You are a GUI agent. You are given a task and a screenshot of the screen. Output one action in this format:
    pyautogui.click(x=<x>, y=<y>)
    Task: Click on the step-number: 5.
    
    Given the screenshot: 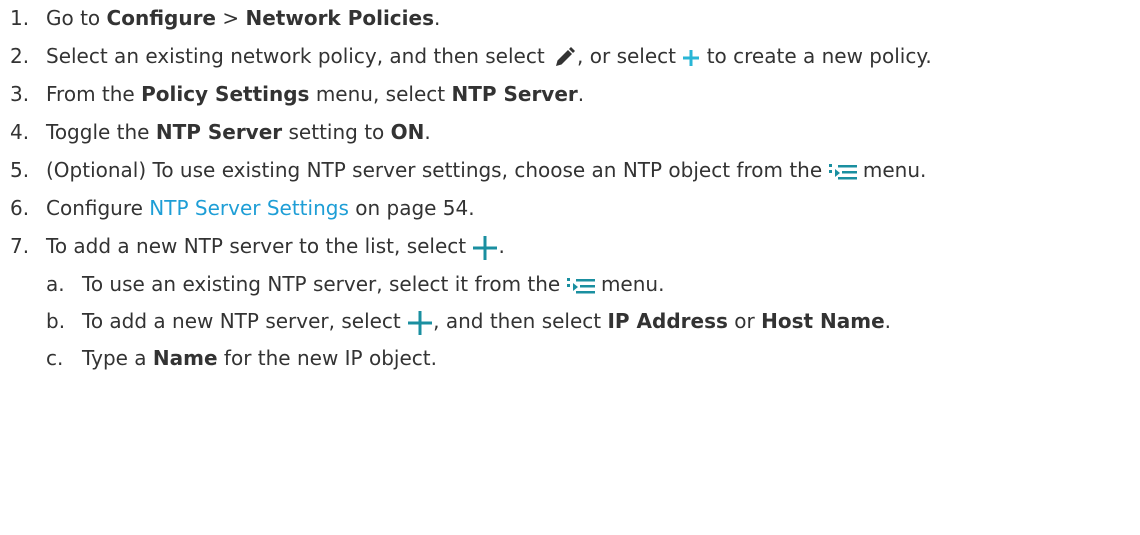 What is the action you would take?
    pyautogui.click(x=20, y=170)
    